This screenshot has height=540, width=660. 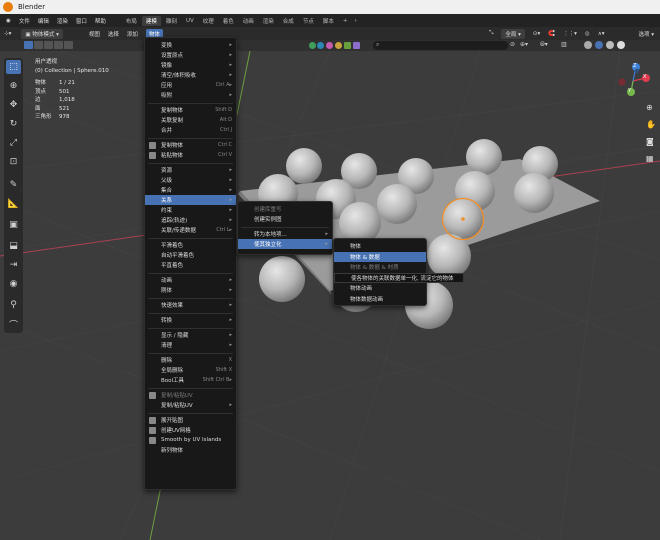 What do you see at coordinates (329, 45) in the screenshot?
I see `material-color-icon` at bounding box center [329, 45].